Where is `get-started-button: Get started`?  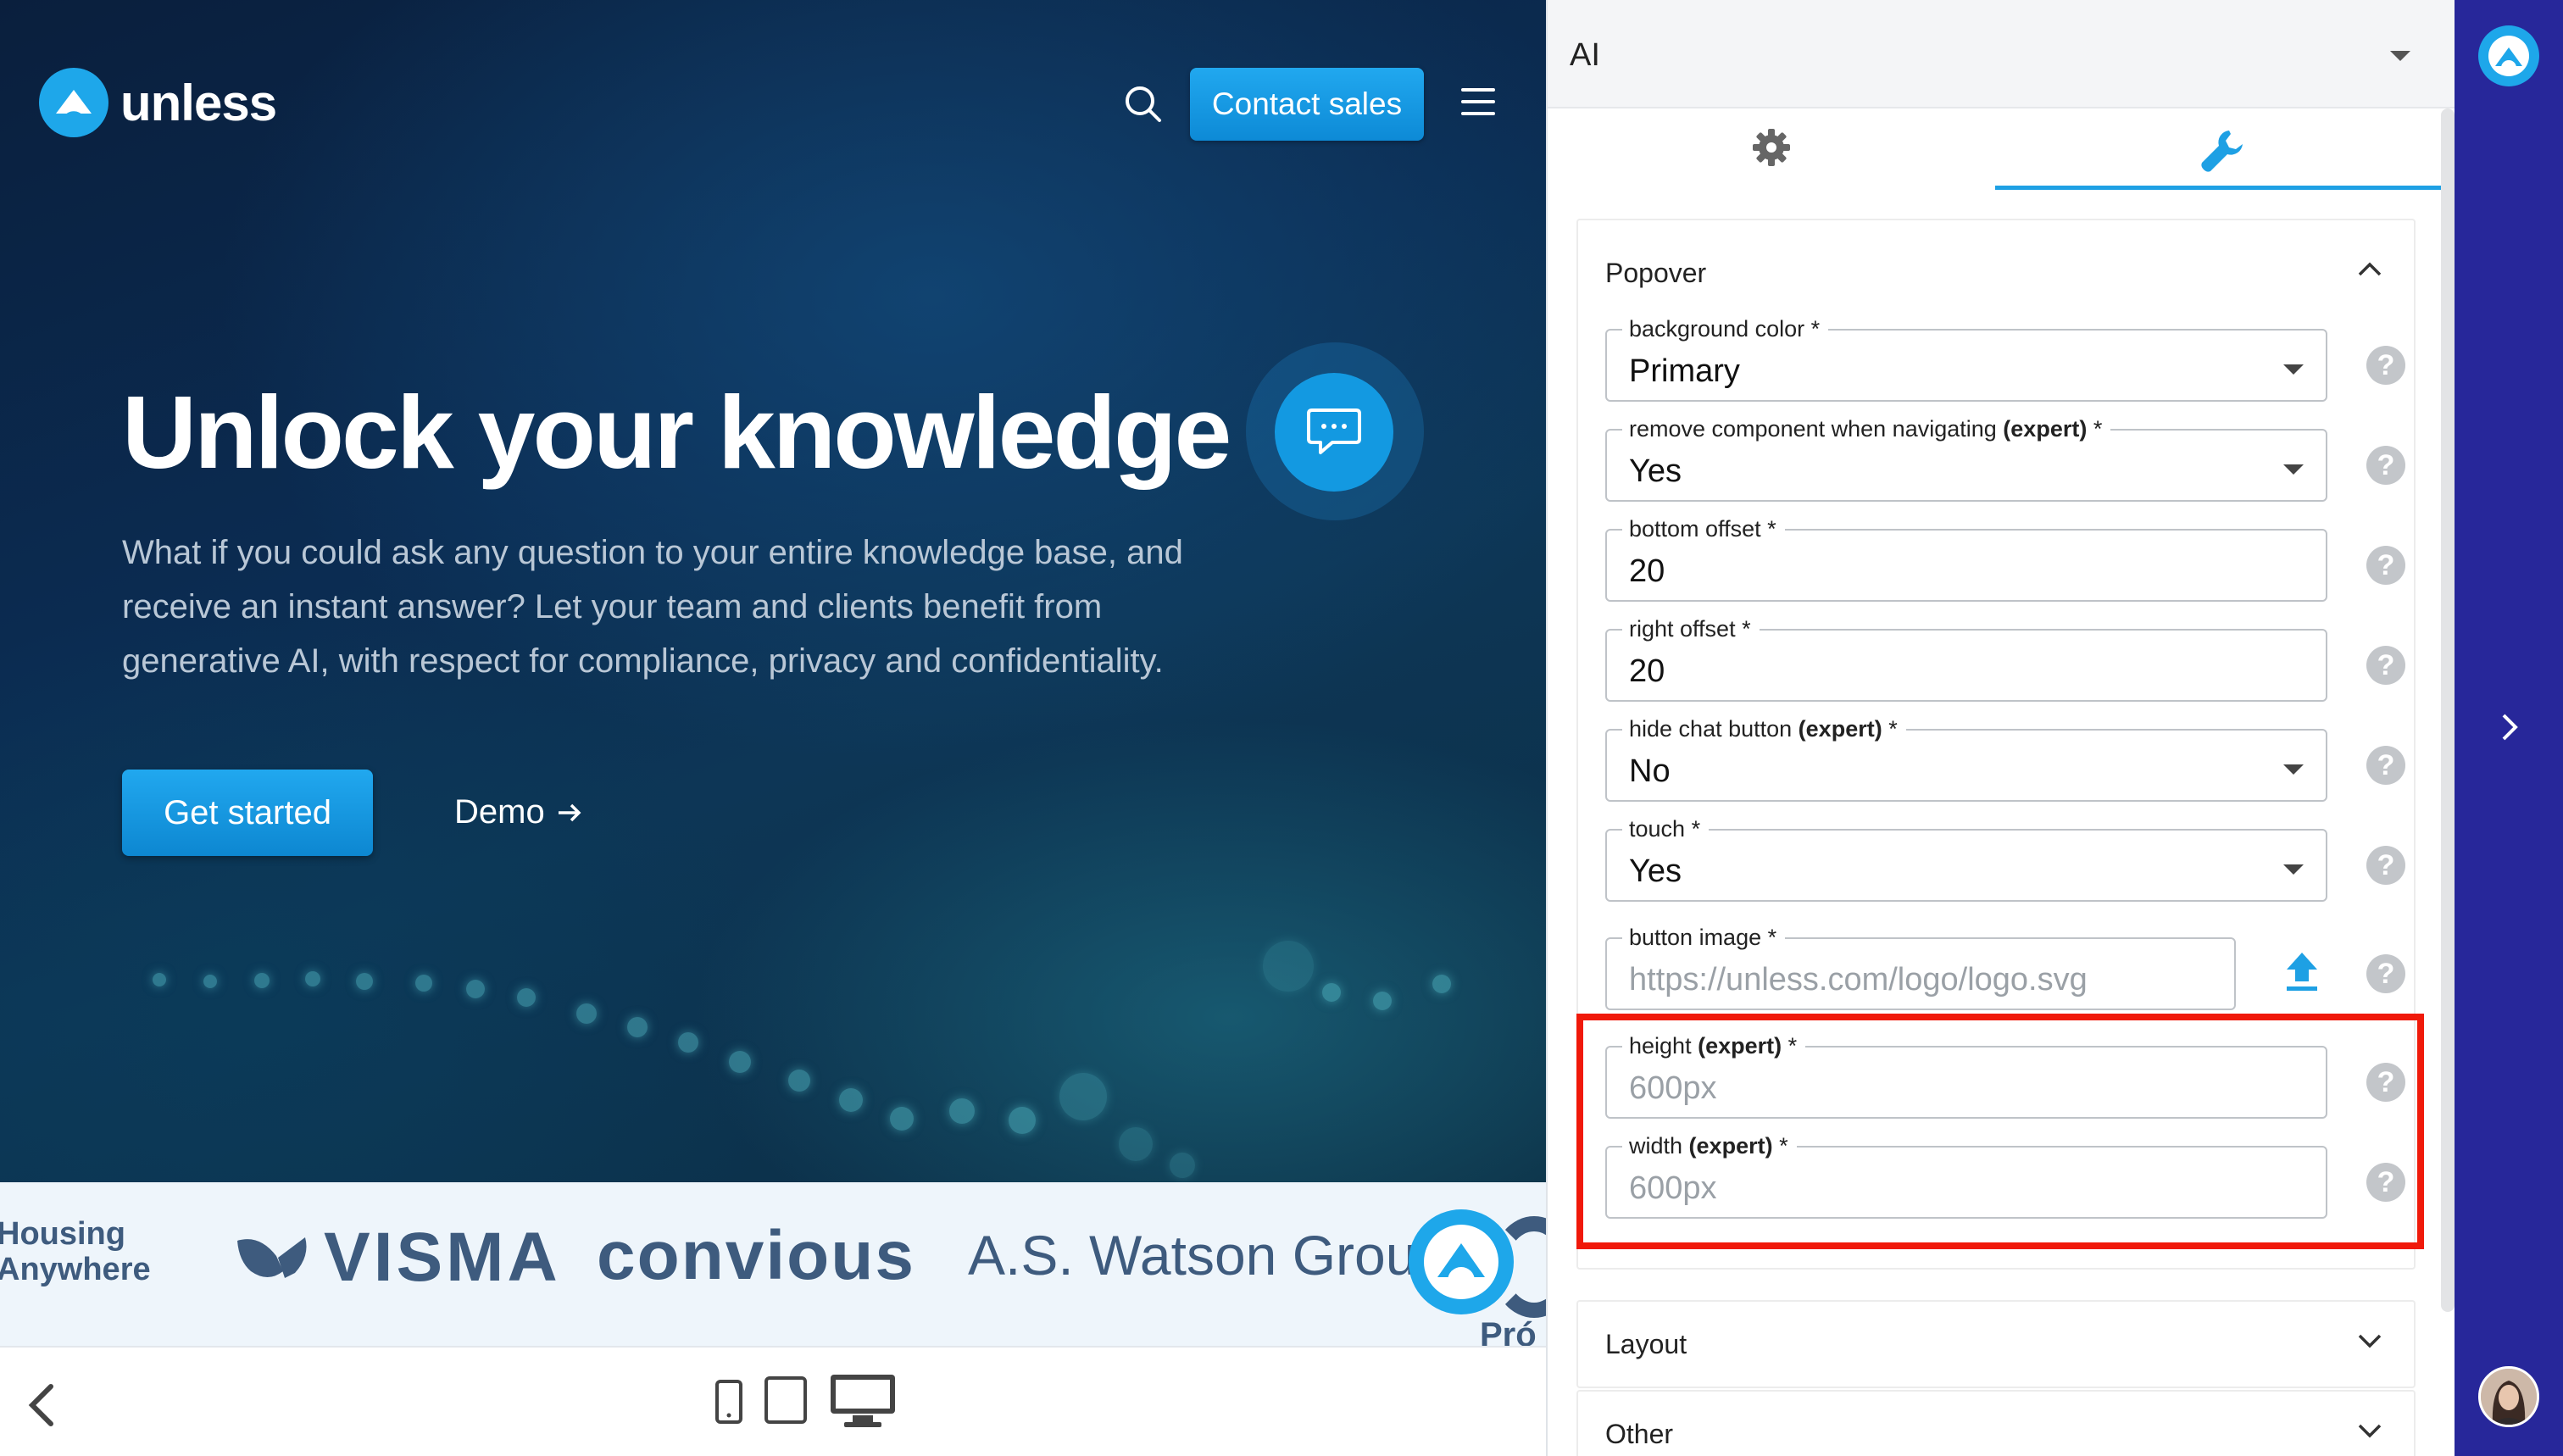
get-started-button: Get started is located at coordinates (247, 813).